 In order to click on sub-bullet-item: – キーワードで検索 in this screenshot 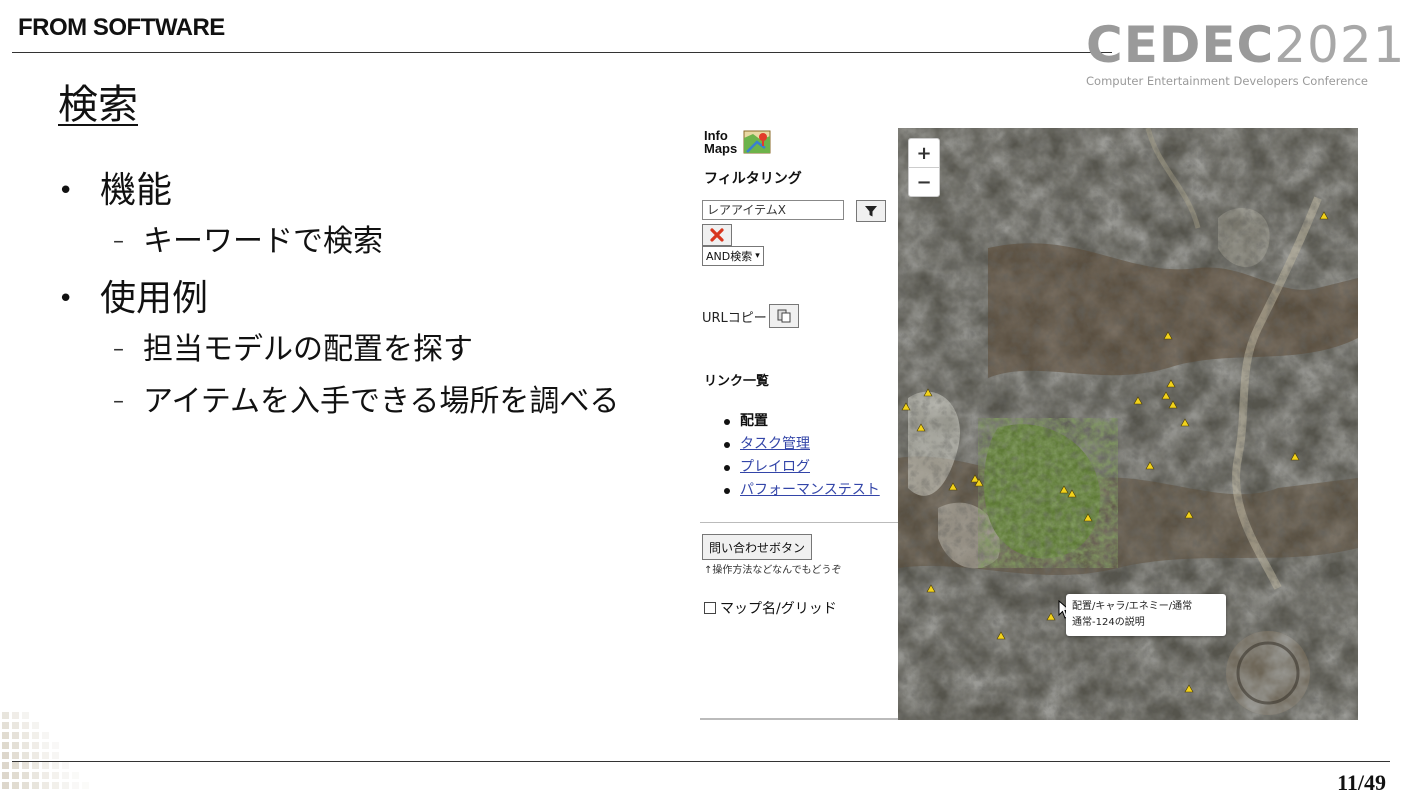, I will do `click(366, 242)`.